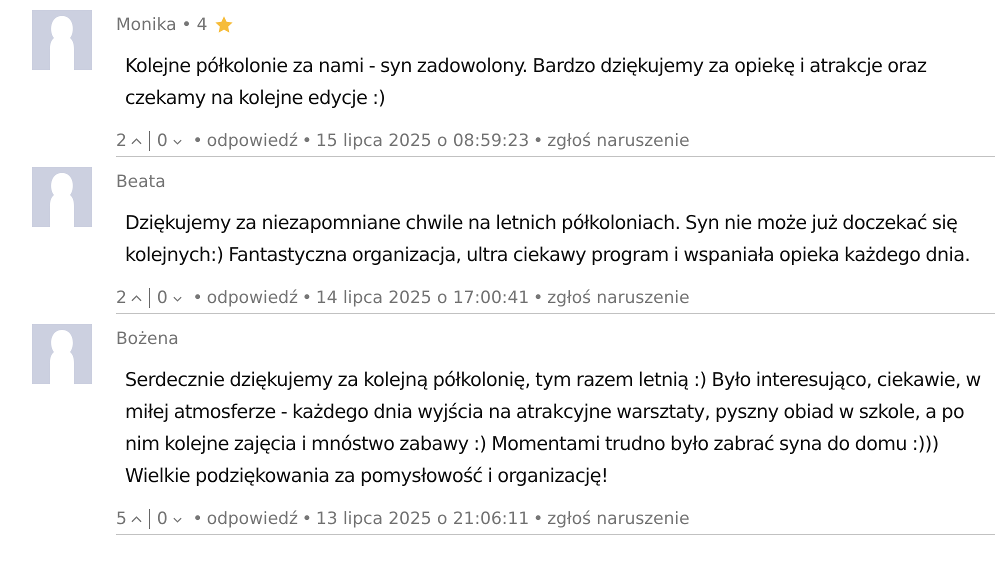 The image size is (995, 574). What do you see at coordinates (526, 82) in the screenshot?
I see `comment-text: Kolejne półkolonie za nami - syn zadowolony. Bardzo dziękujemy za opiekę i atrakcje oraz czekamy na kolejne edycje :)` at bounding box center [526, 82].